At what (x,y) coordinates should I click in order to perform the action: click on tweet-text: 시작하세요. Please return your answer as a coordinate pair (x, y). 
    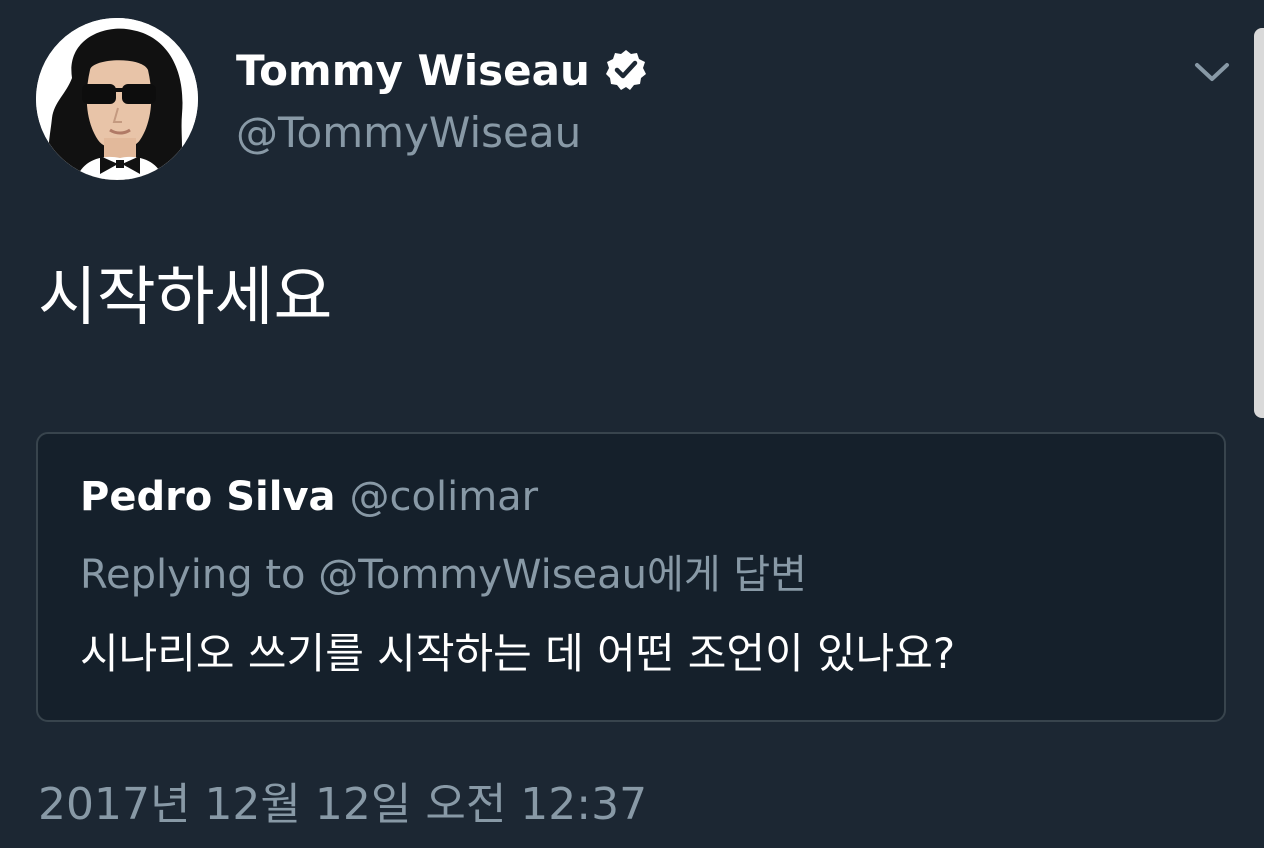
    Looking at the image, I should click on (185, 298).